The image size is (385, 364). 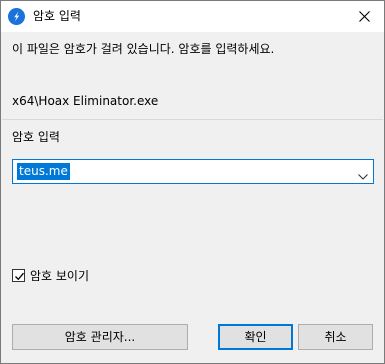 I want to click on show-password-checkbox, so click(x=18, y=275).